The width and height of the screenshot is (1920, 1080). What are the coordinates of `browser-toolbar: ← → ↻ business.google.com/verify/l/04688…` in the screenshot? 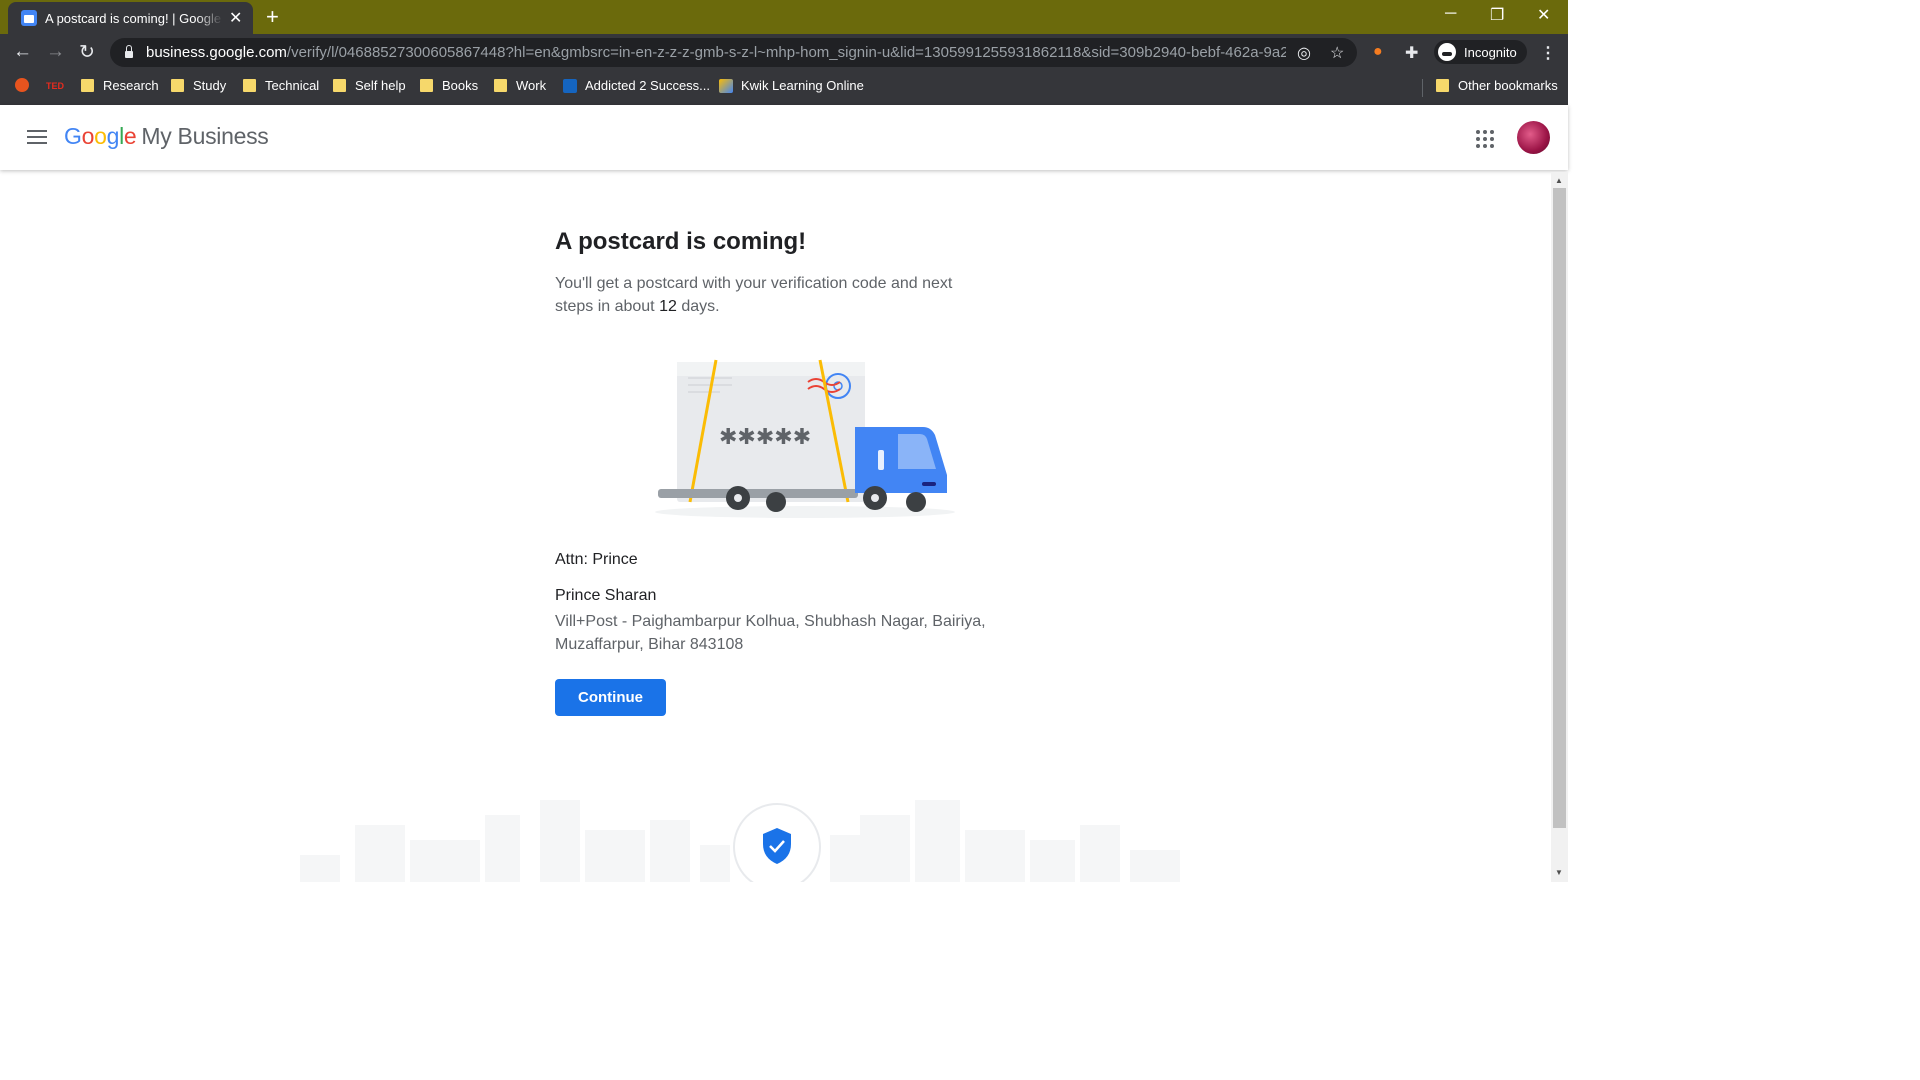 It's located at (784, 52).